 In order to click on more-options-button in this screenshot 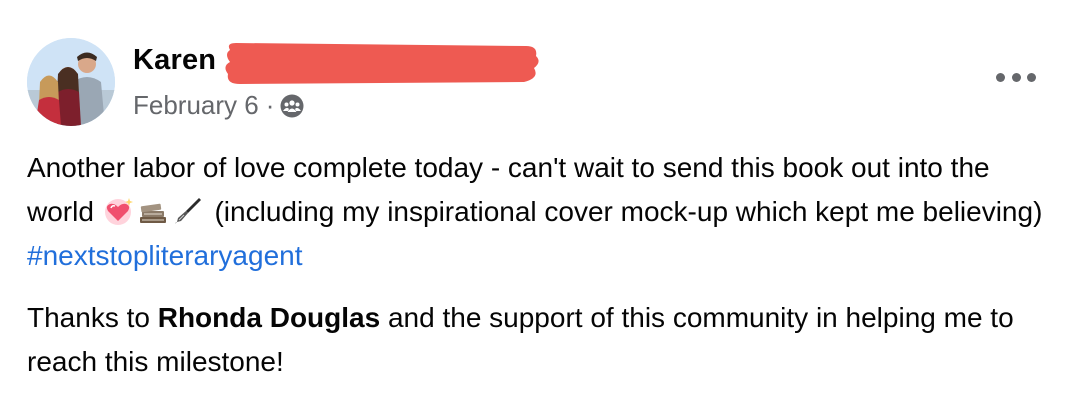, I will do `click(1016, 77)`.